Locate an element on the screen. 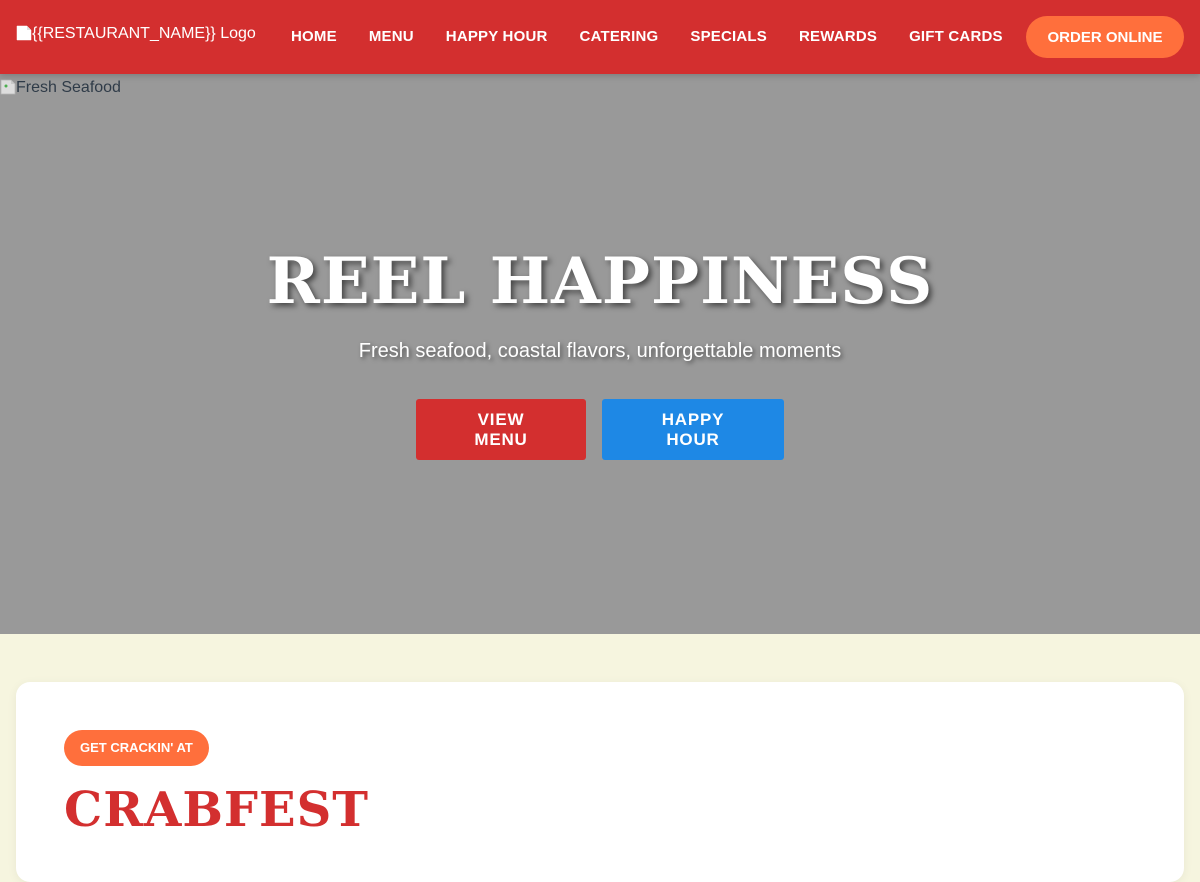 This screenshot has height=882, width=1200. logo-alt-text: {{RESTAURANT_NAME}} Logo is located at coordinates (144, 33).